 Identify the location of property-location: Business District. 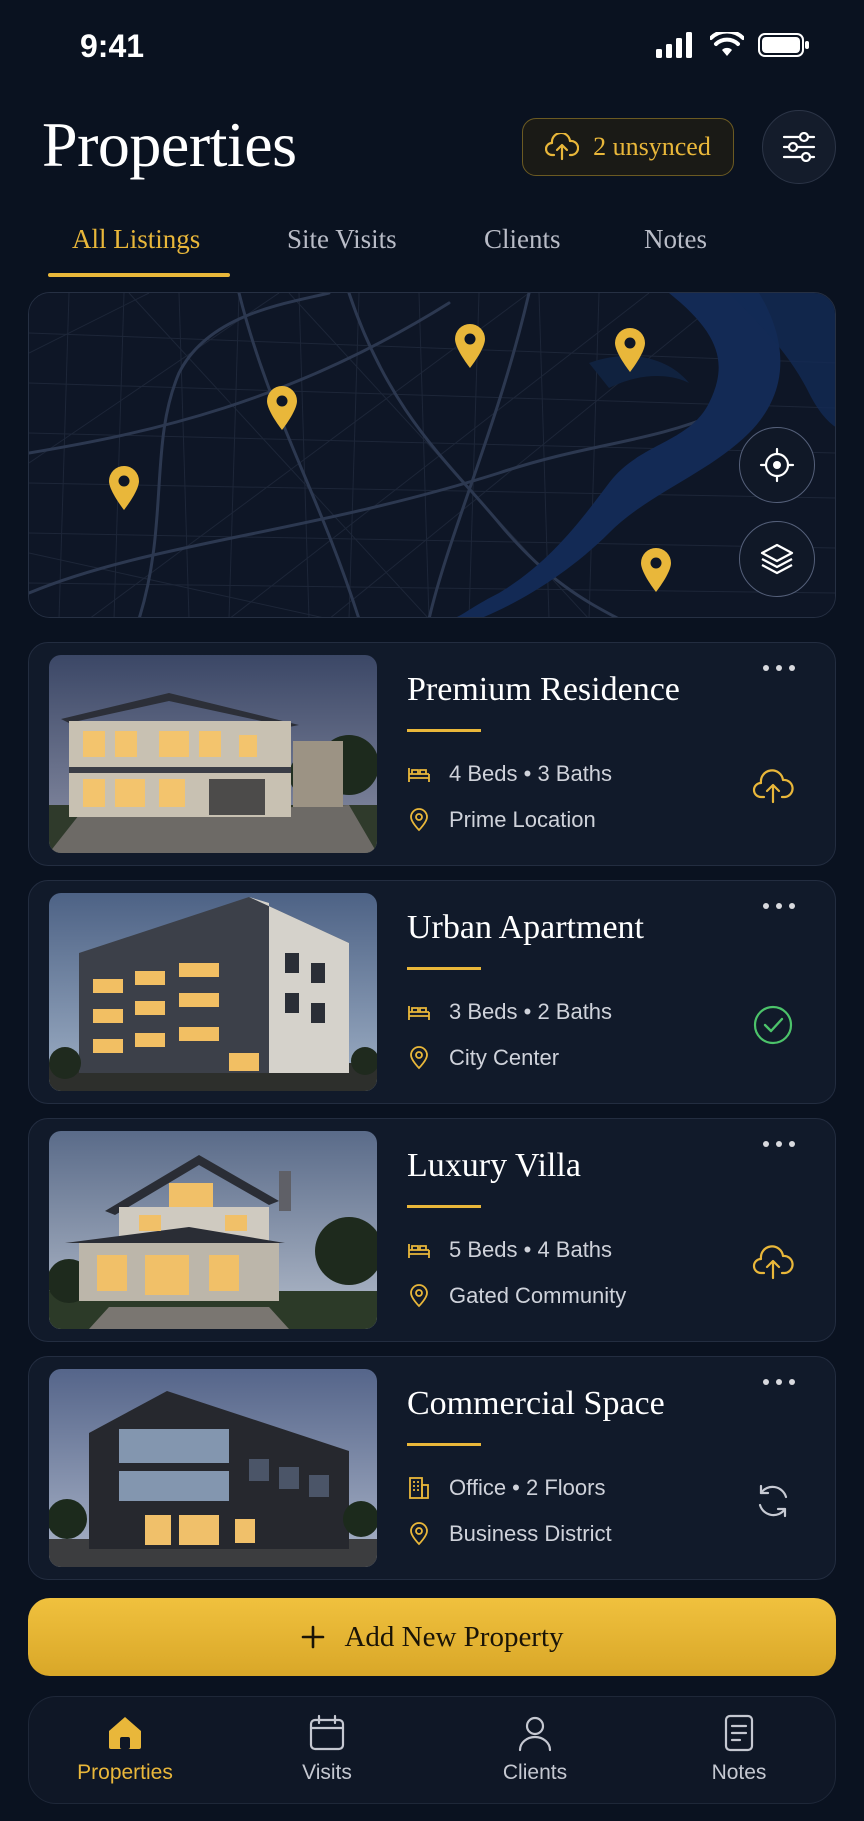
(509, 1534).